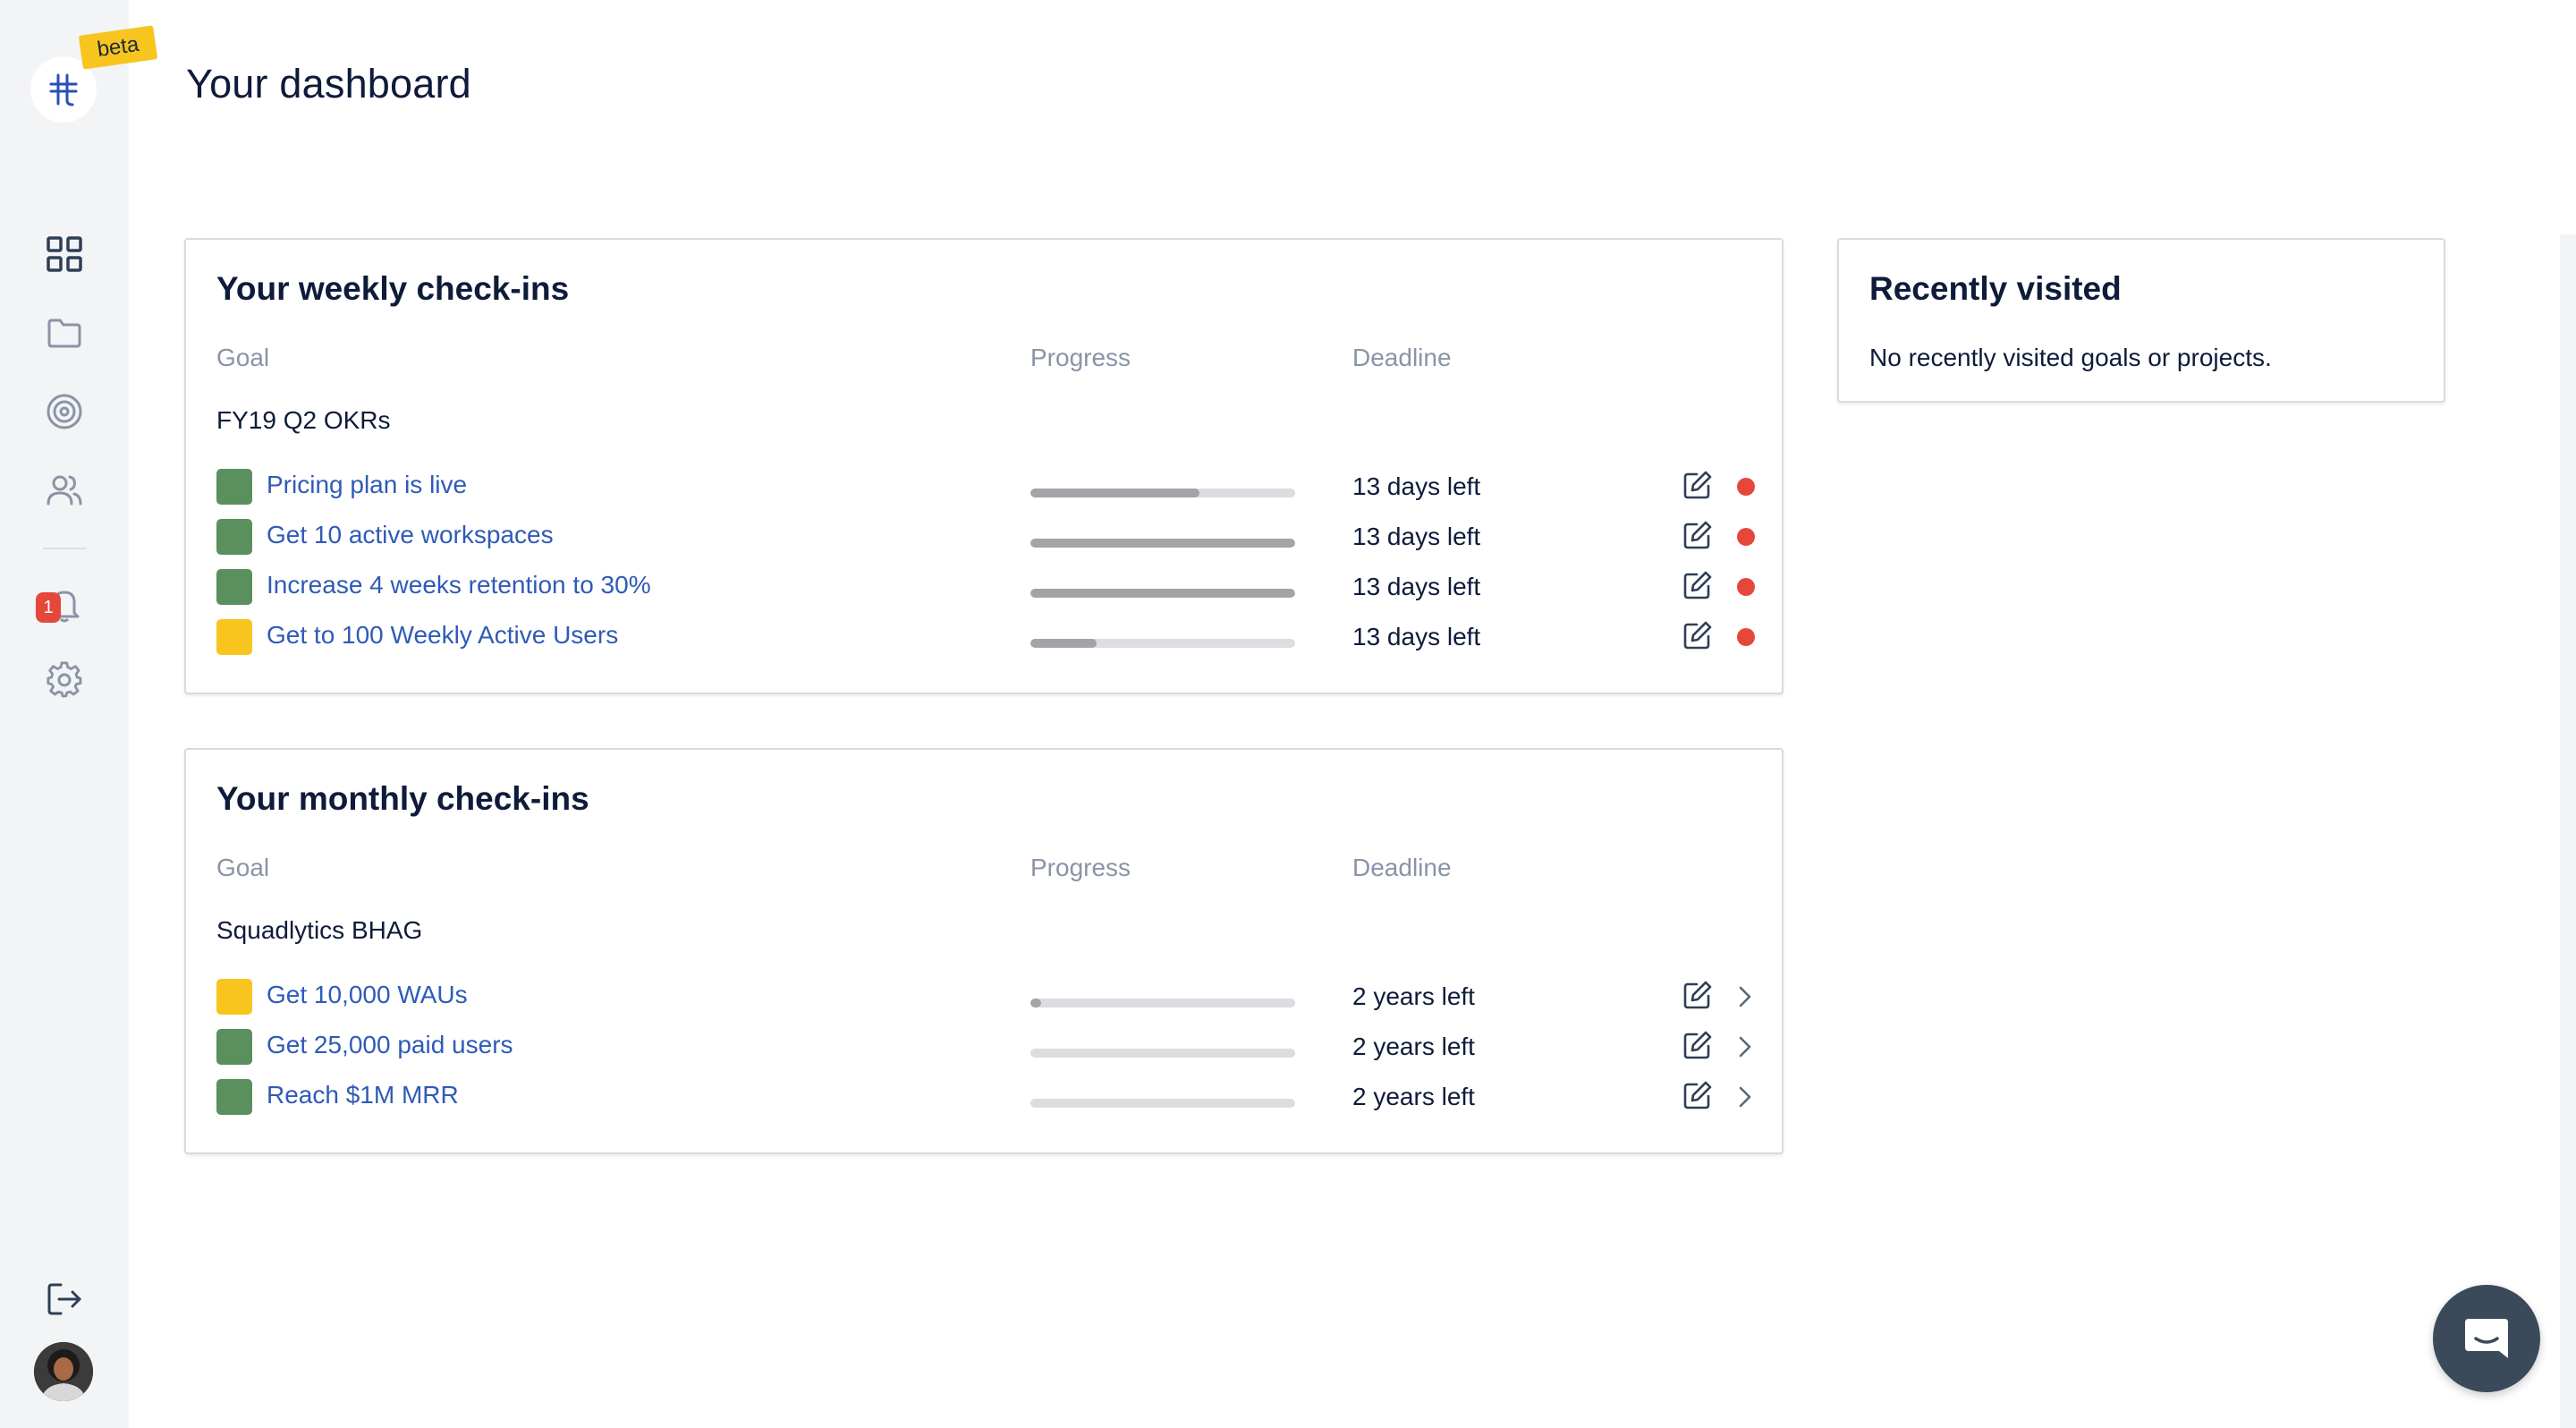 This screenshot has width=2576, height=1428. I want to click on chat-launcher-button, so click(2486, 1338).